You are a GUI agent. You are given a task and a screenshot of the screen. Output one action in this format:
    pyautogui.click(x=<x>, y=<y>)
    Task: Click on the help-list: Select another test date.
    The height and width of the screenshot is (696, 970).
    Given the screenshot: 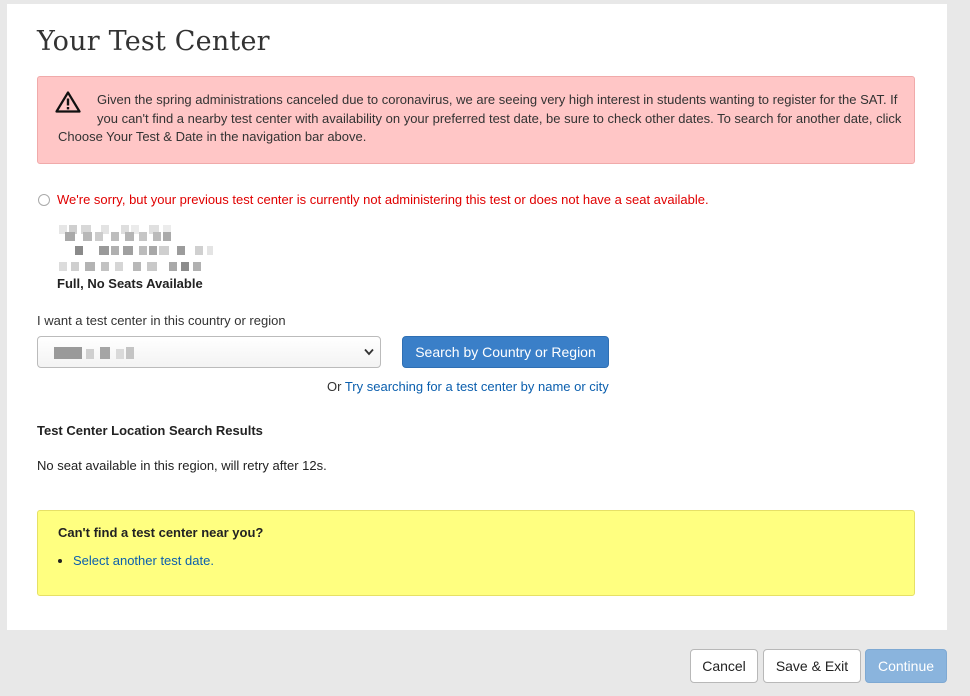 What is the action you would take?
    pyautogui.click(x=476, y=561)
    